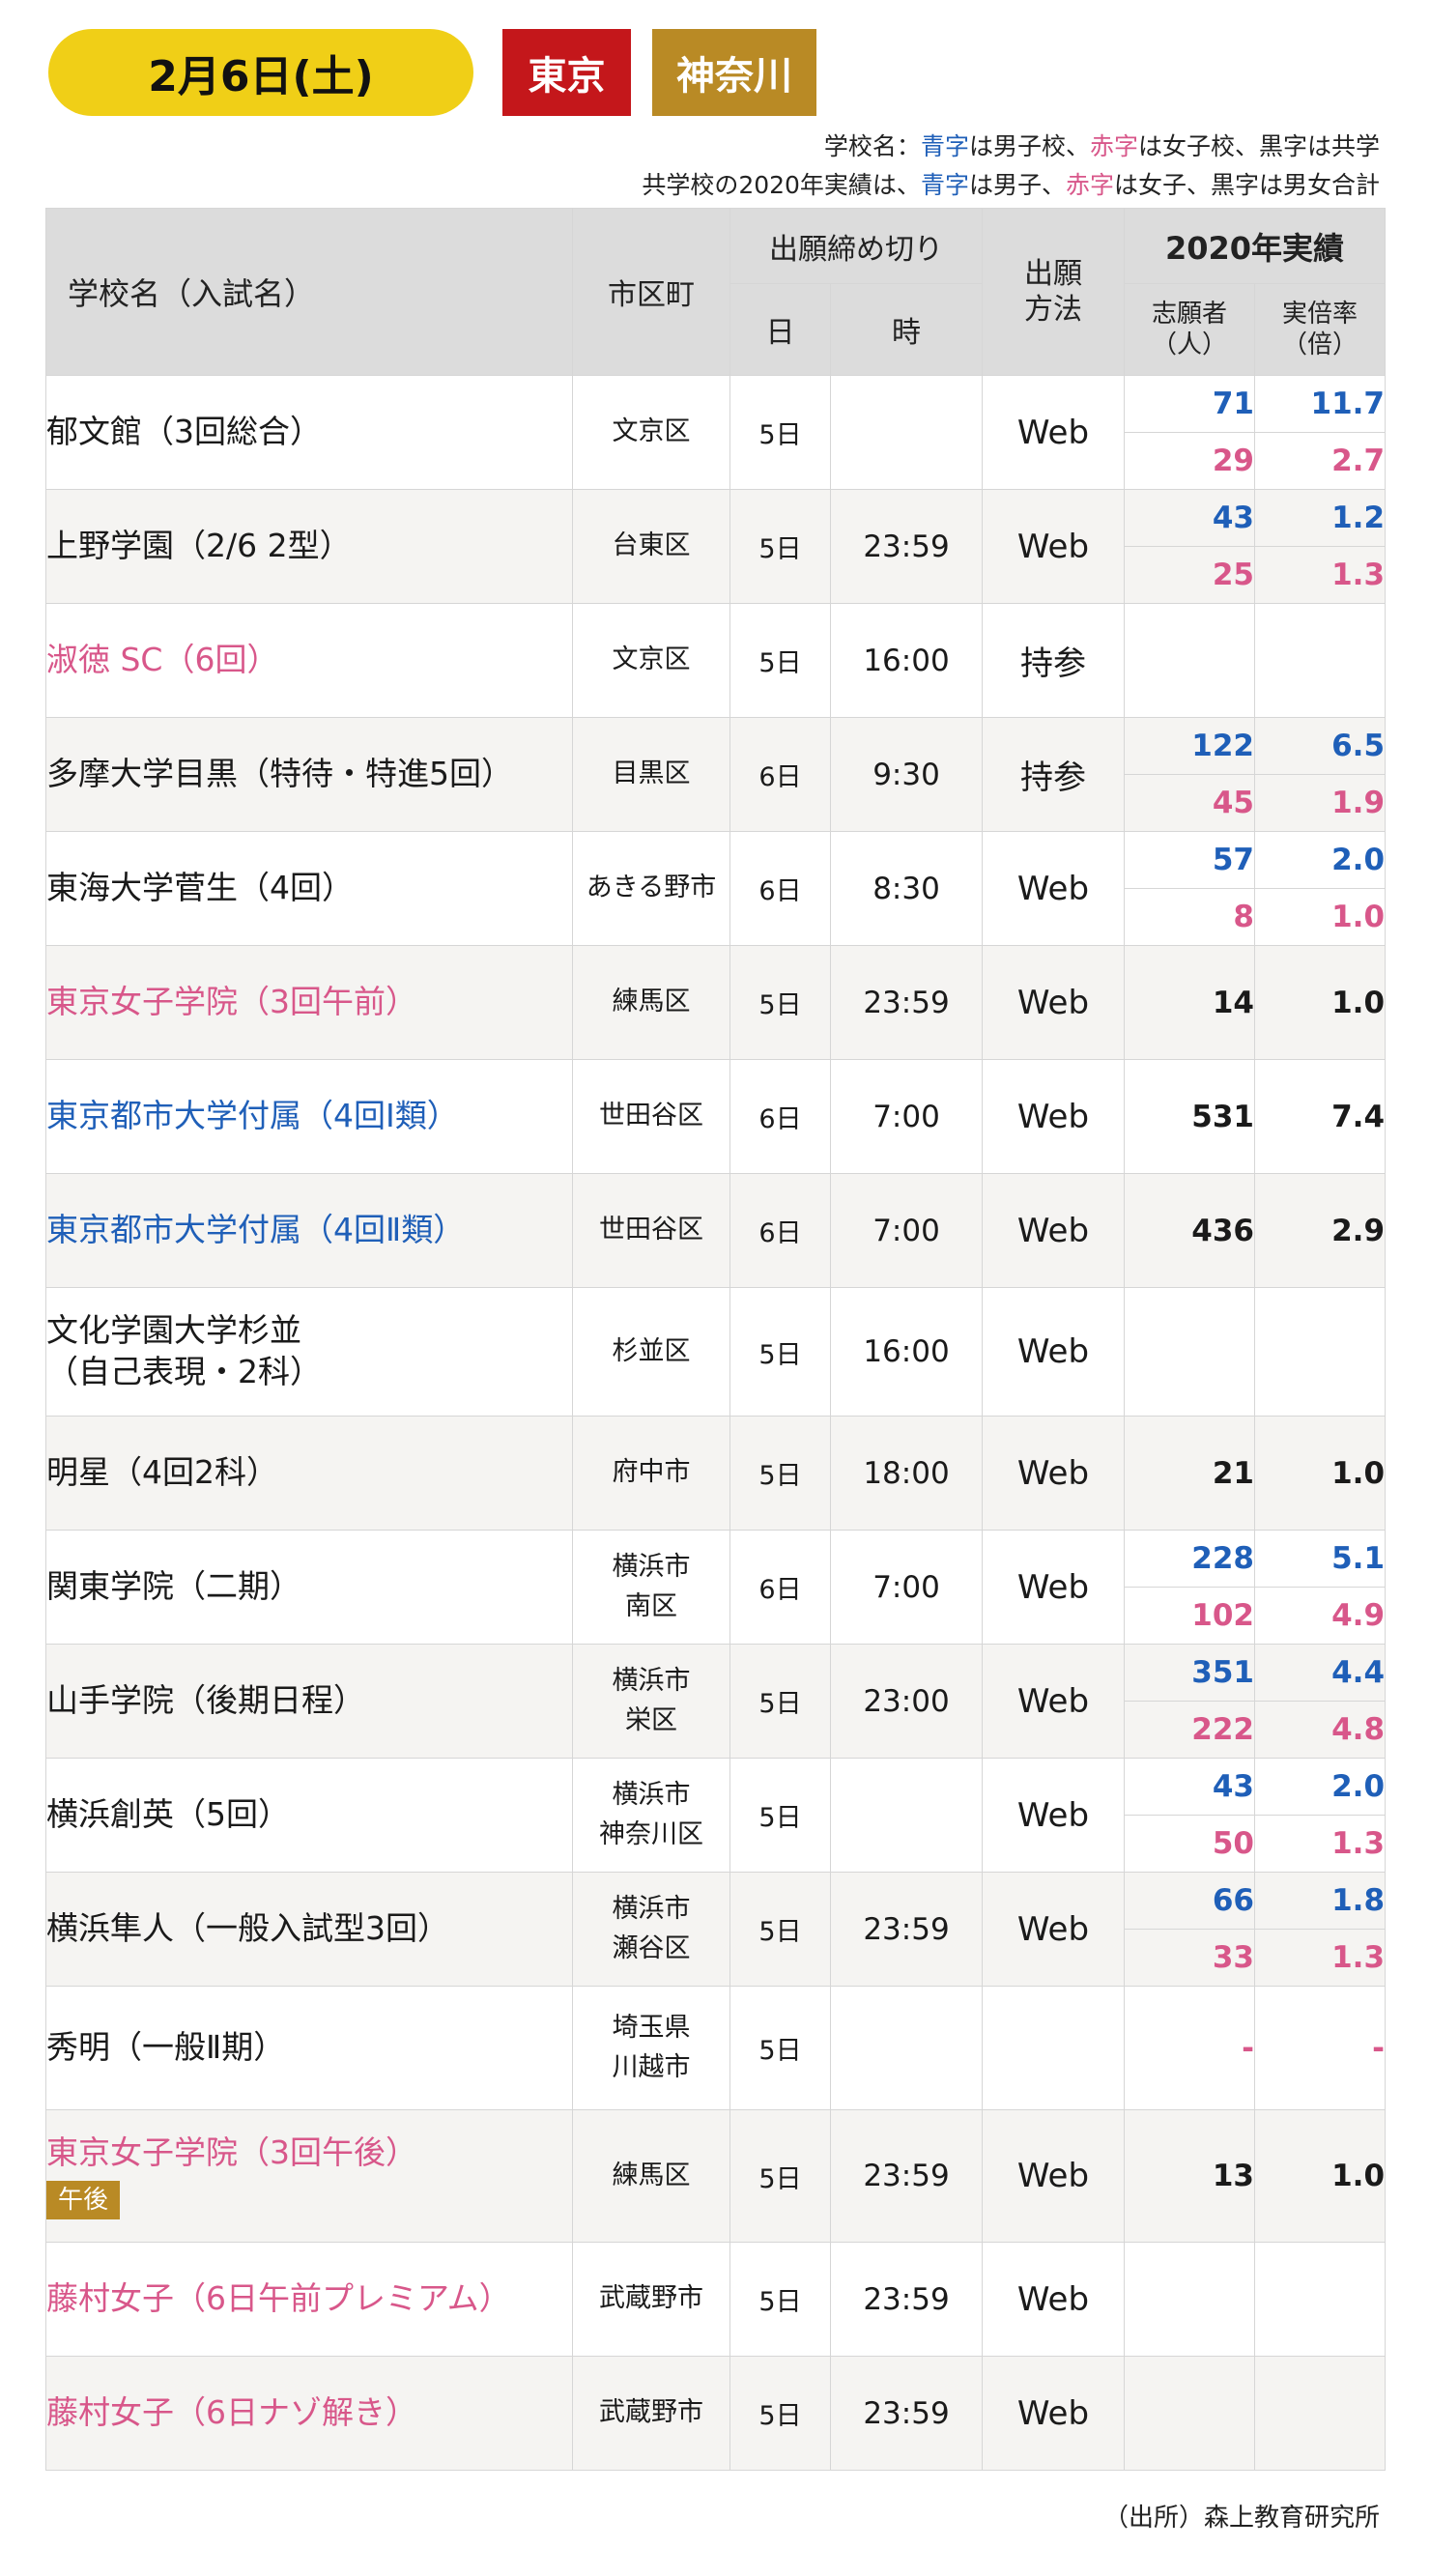  What do you see at coordinates (1320, 330) in the screenshot?
I see `header-ratio: 実倍率（倍）` at bounding box center [1320, 330].